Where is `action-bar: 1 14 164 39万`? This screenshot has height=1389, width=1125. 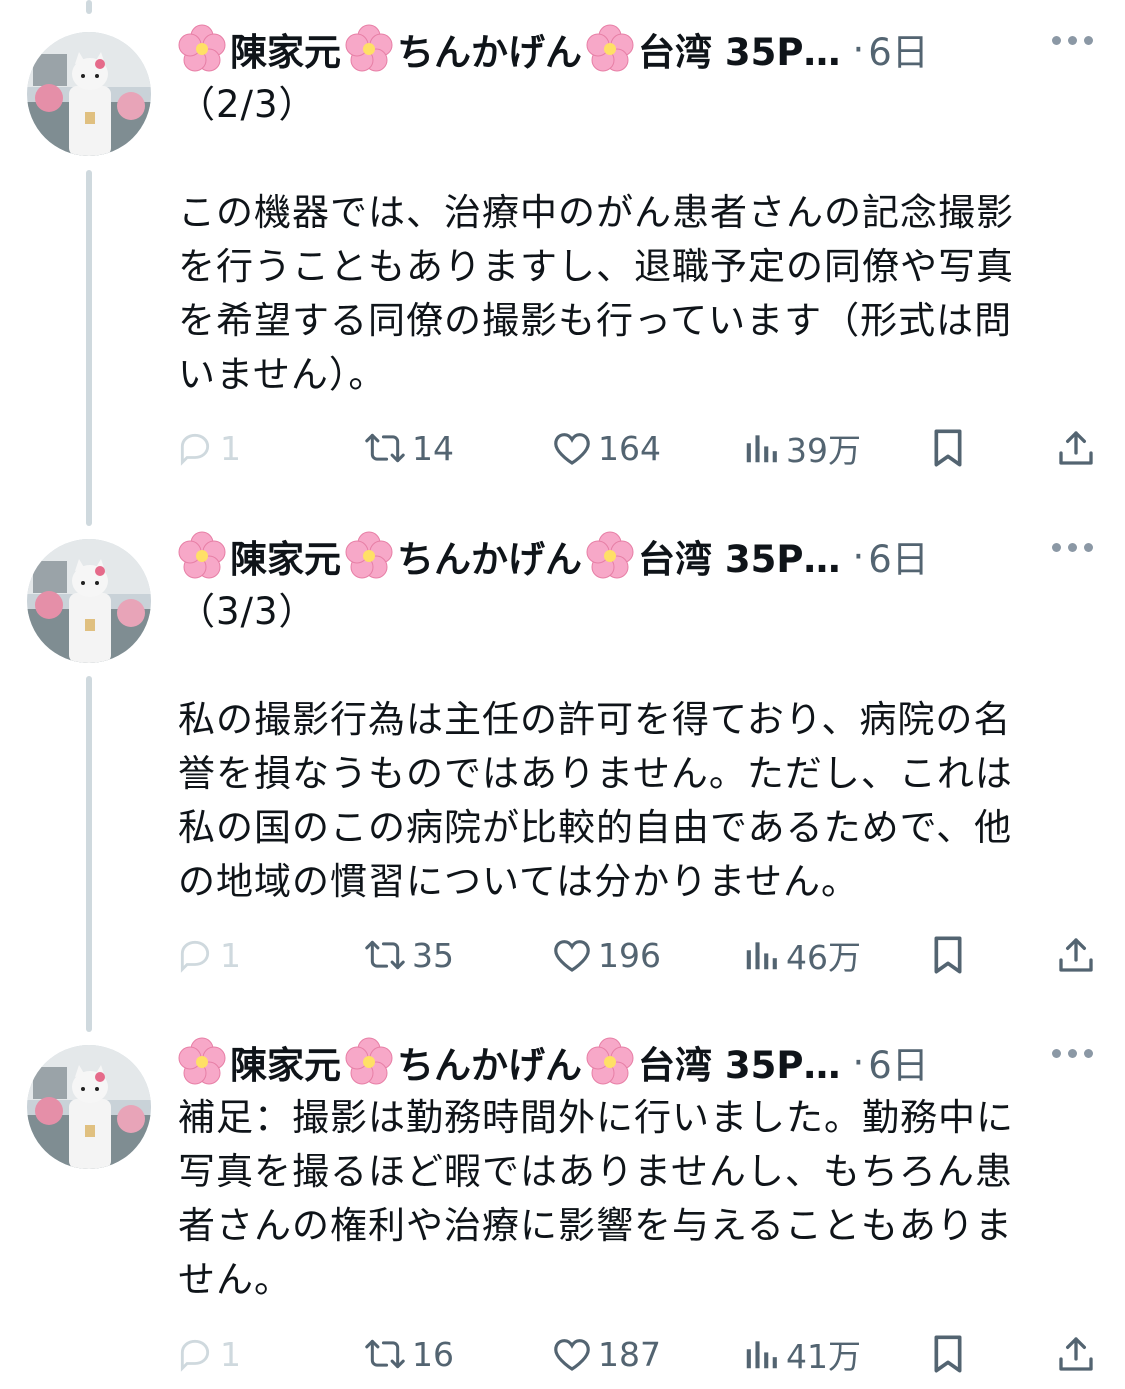 action-bar: 1 14 164 39万 is located at coordinates (562, 448).